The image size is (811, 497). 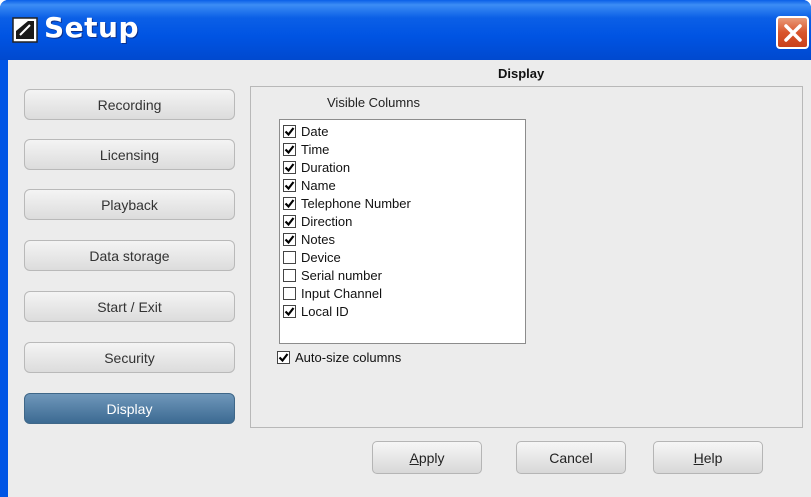 I want to click on list-item: Date, so click(x=305, y=131).